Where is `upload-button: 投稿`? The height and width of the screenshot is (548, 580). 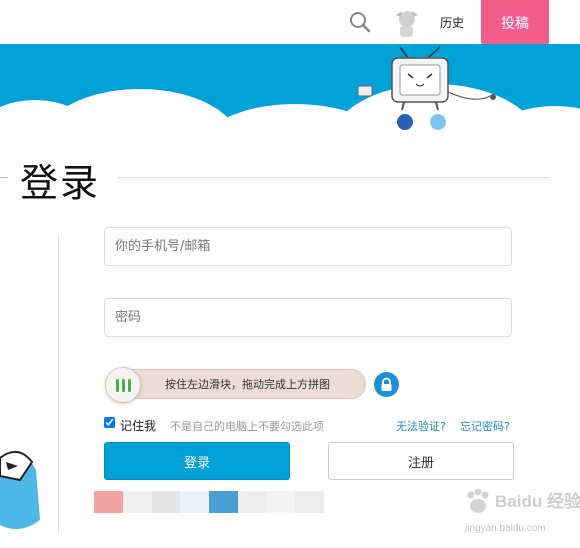
upload-button: 投稿 is located at coordinates (515, 22).